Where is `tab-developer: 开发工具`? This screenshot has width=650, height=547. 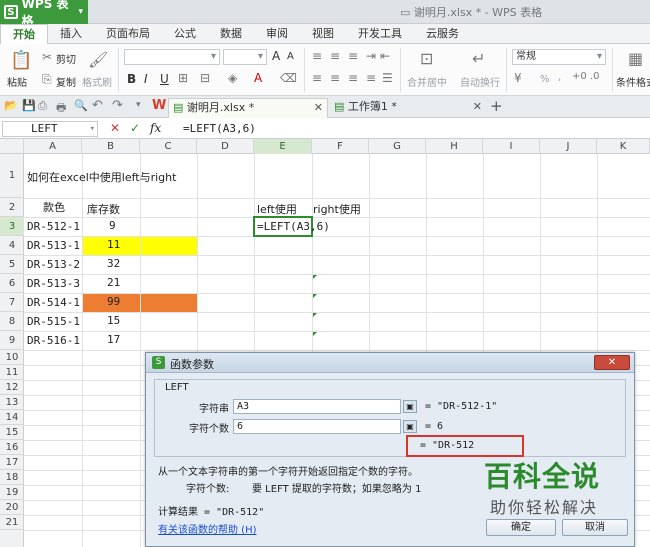
tab-developer: 开发工具 is located at coordinates (380, 33).